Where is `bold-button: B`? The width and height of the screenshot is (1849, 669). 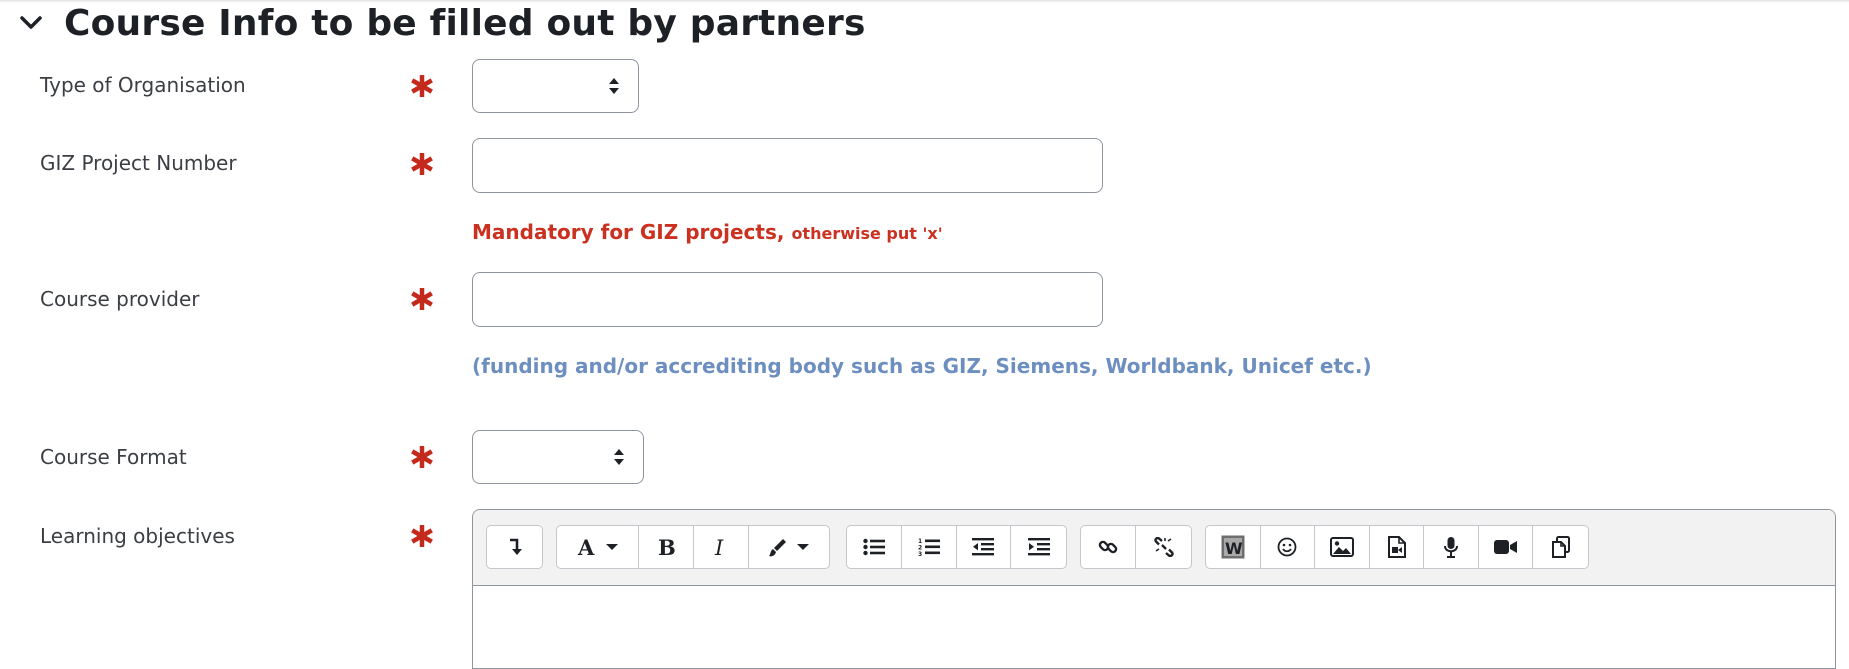
bold-button: B is located at coordinates (666, 547).